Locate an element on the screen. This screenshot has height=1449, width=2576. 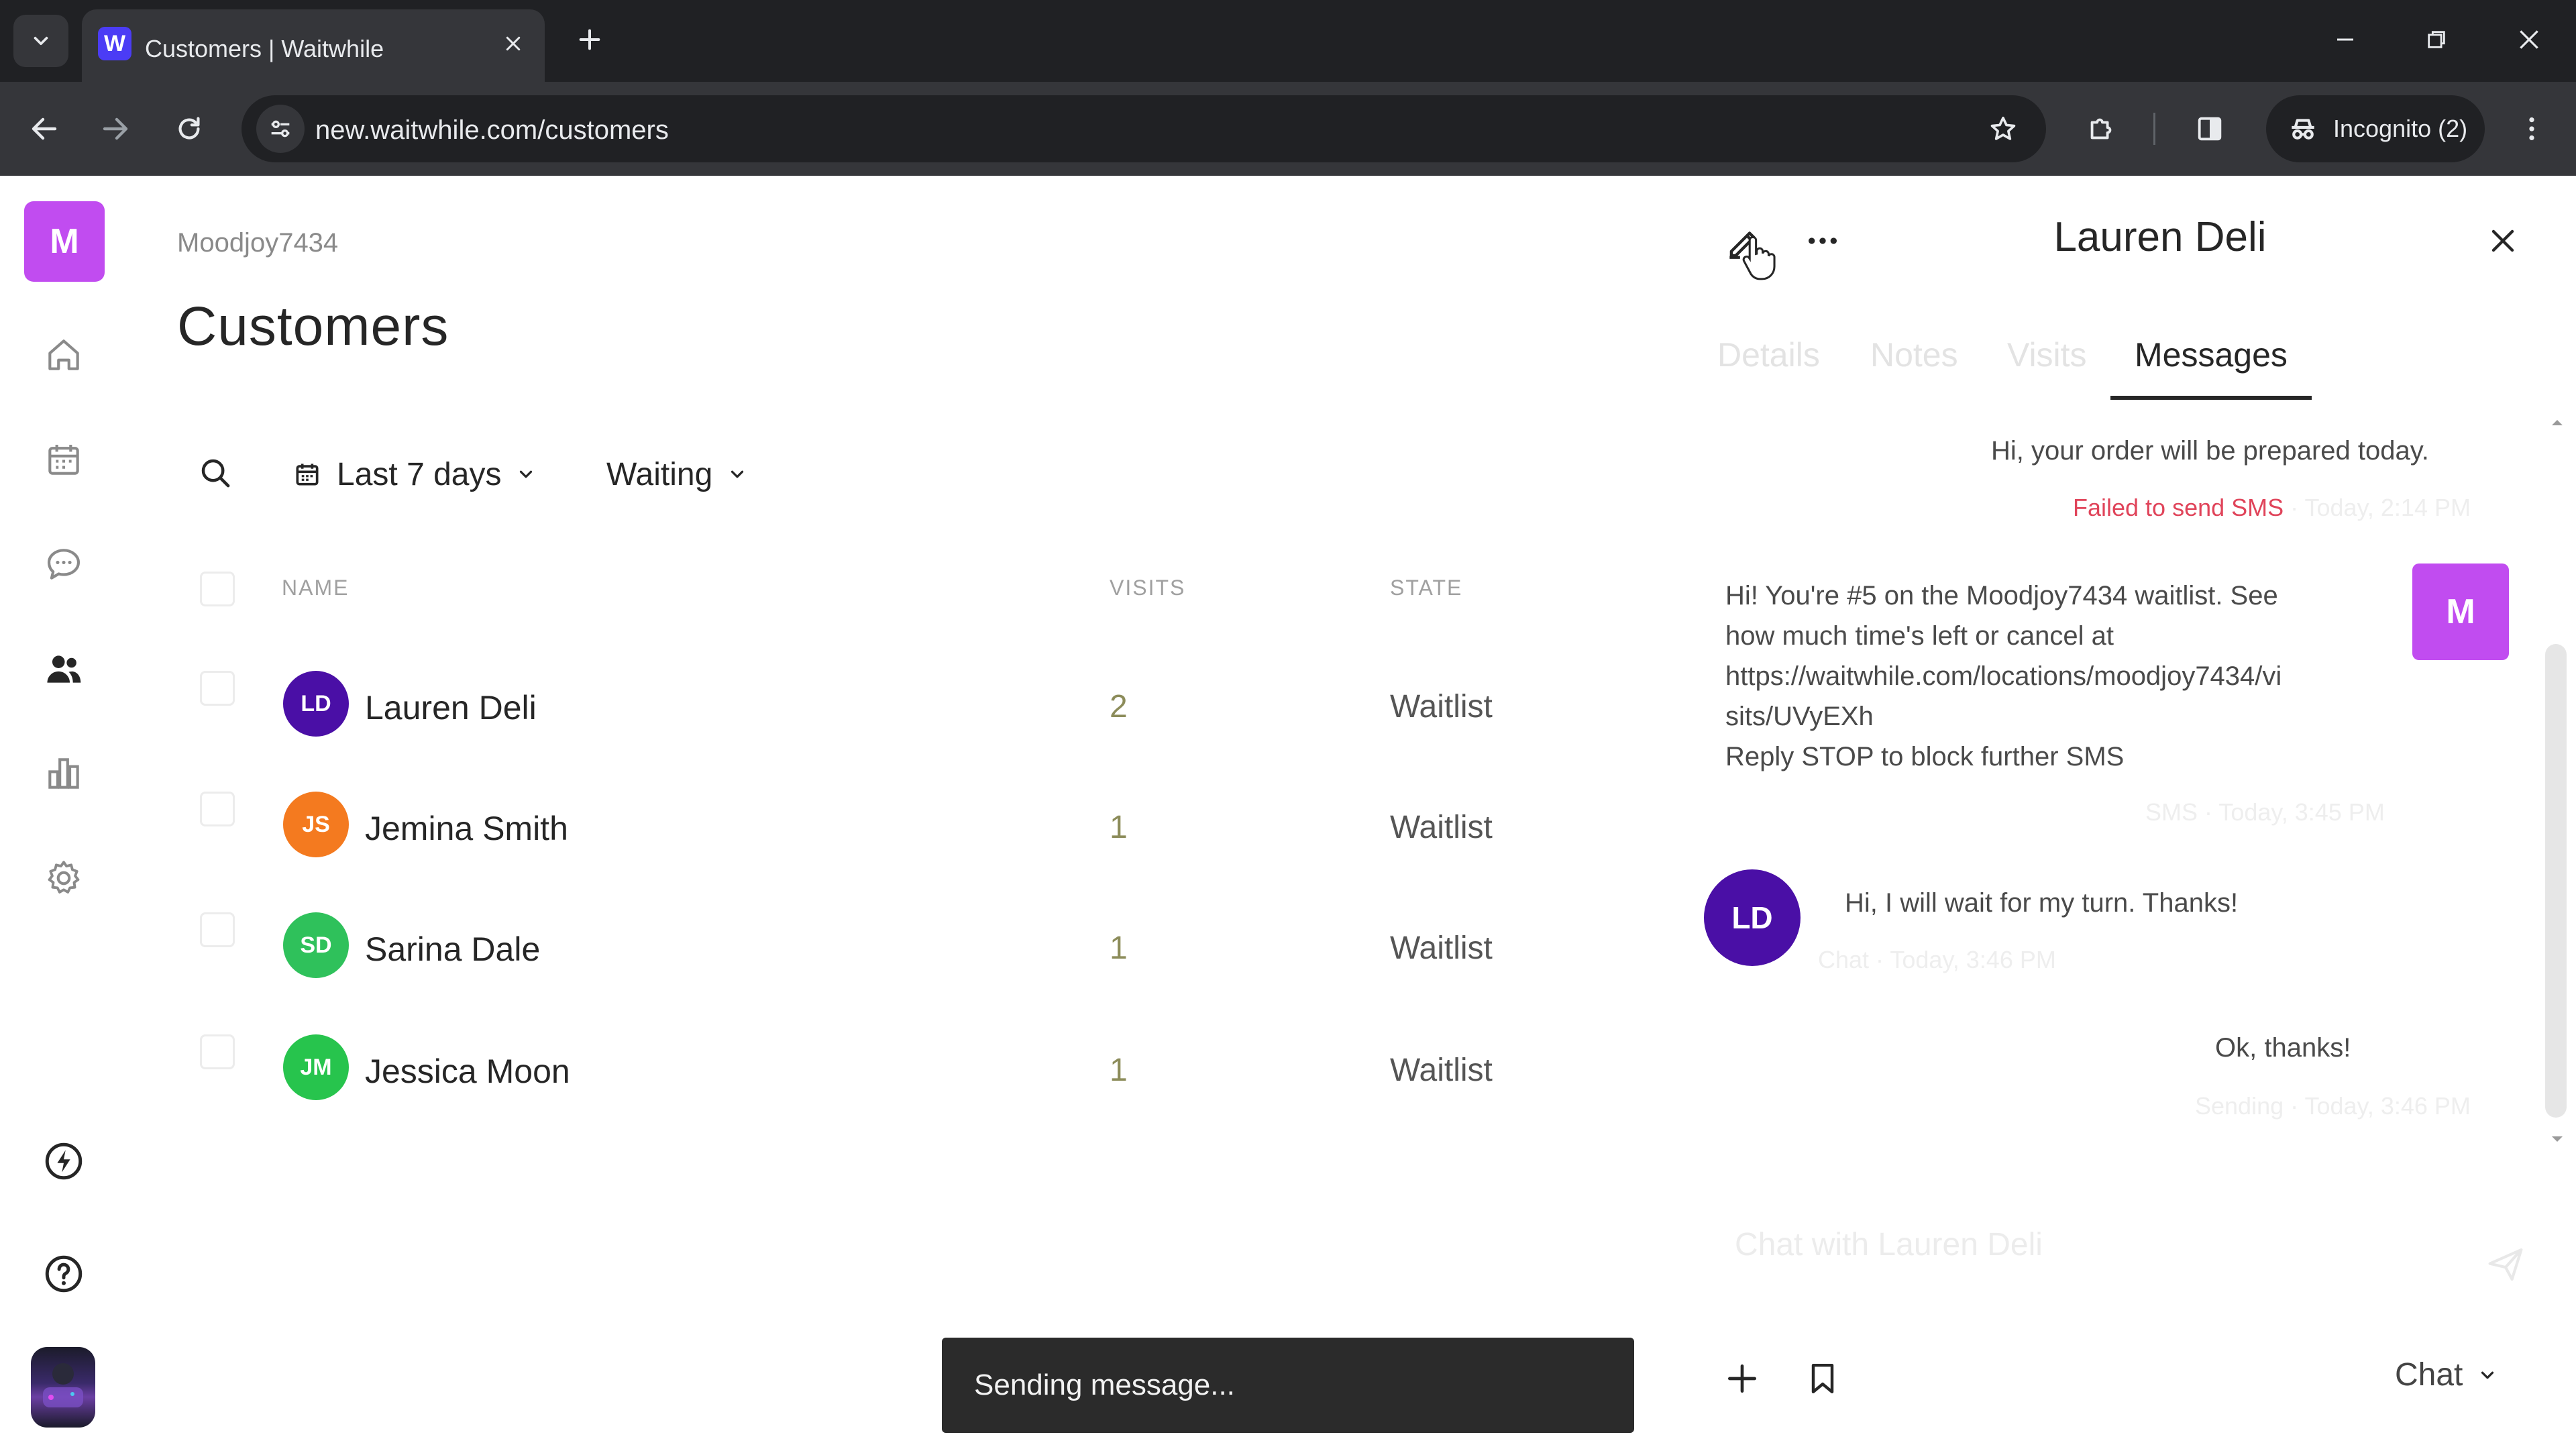
home-icon is located at coordinates (63, 354).